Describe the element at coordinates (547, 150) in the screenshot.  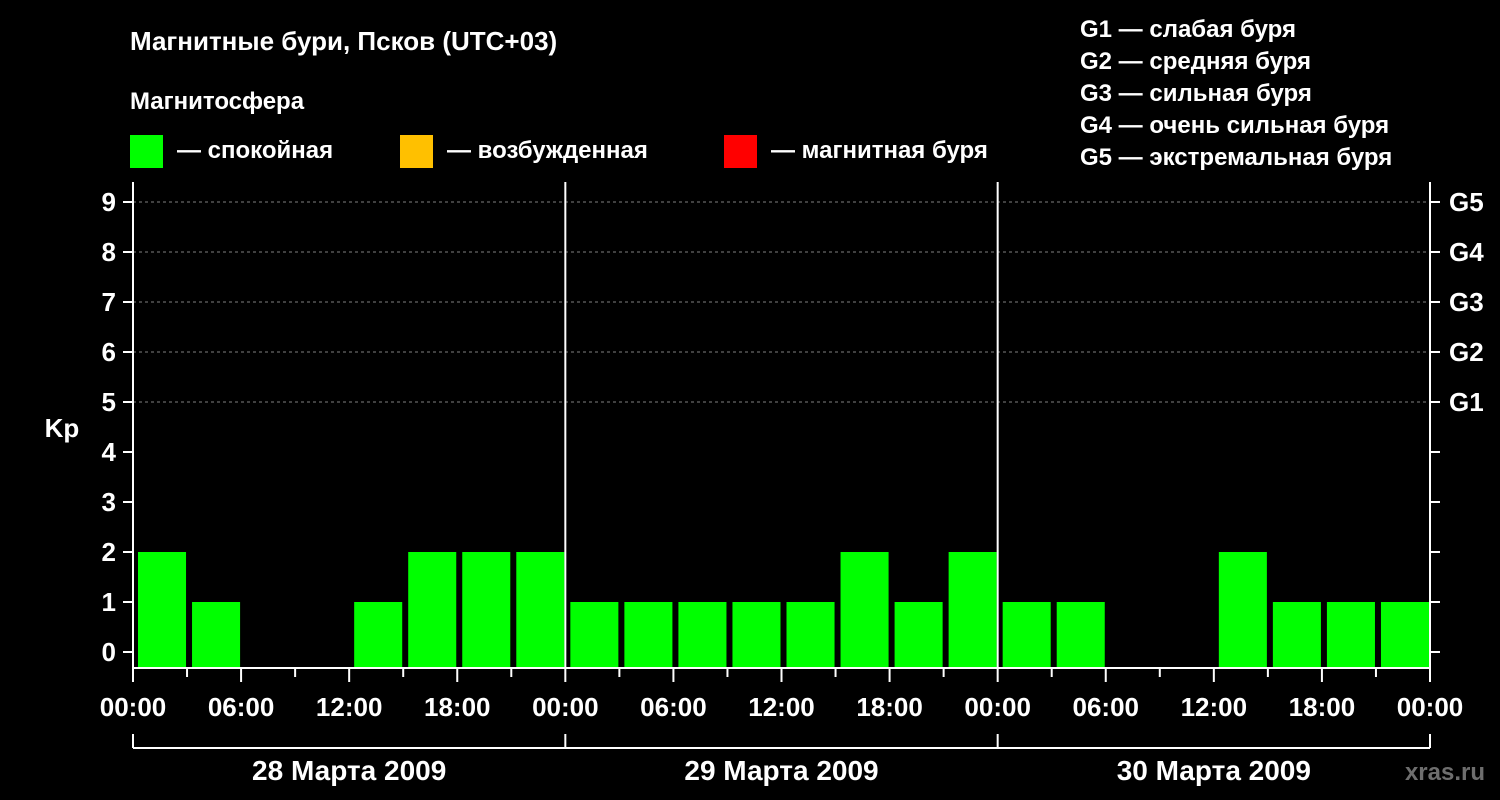
I see `legend-label-2: — возбужденная` at that location.